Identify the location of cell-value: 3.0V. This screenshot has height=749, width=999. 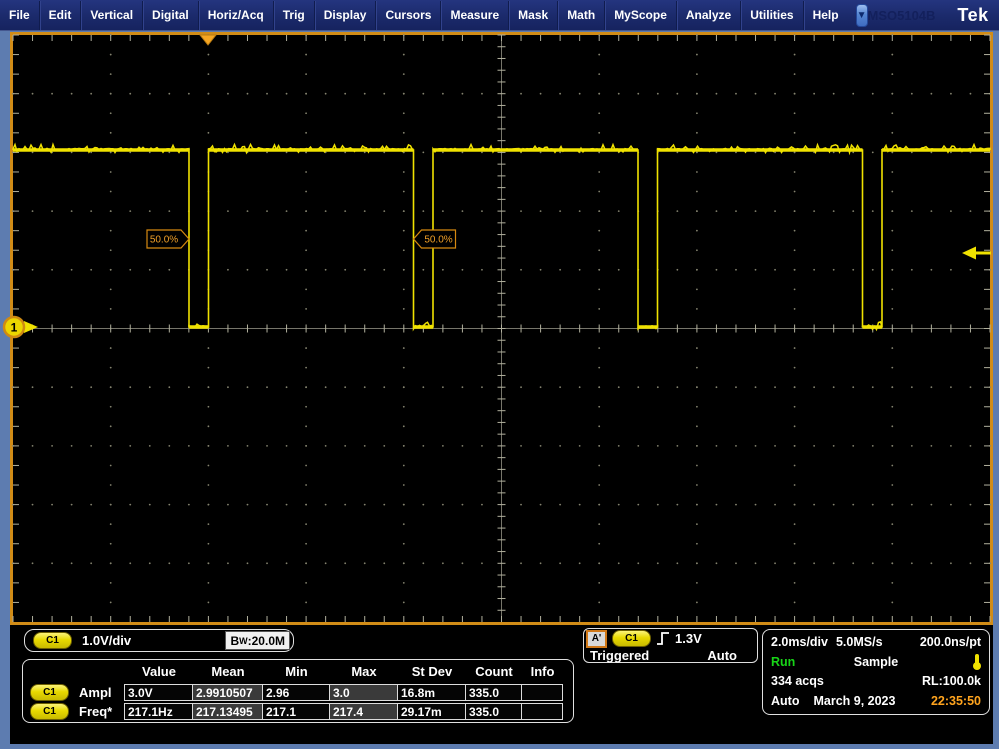
(158, 692).